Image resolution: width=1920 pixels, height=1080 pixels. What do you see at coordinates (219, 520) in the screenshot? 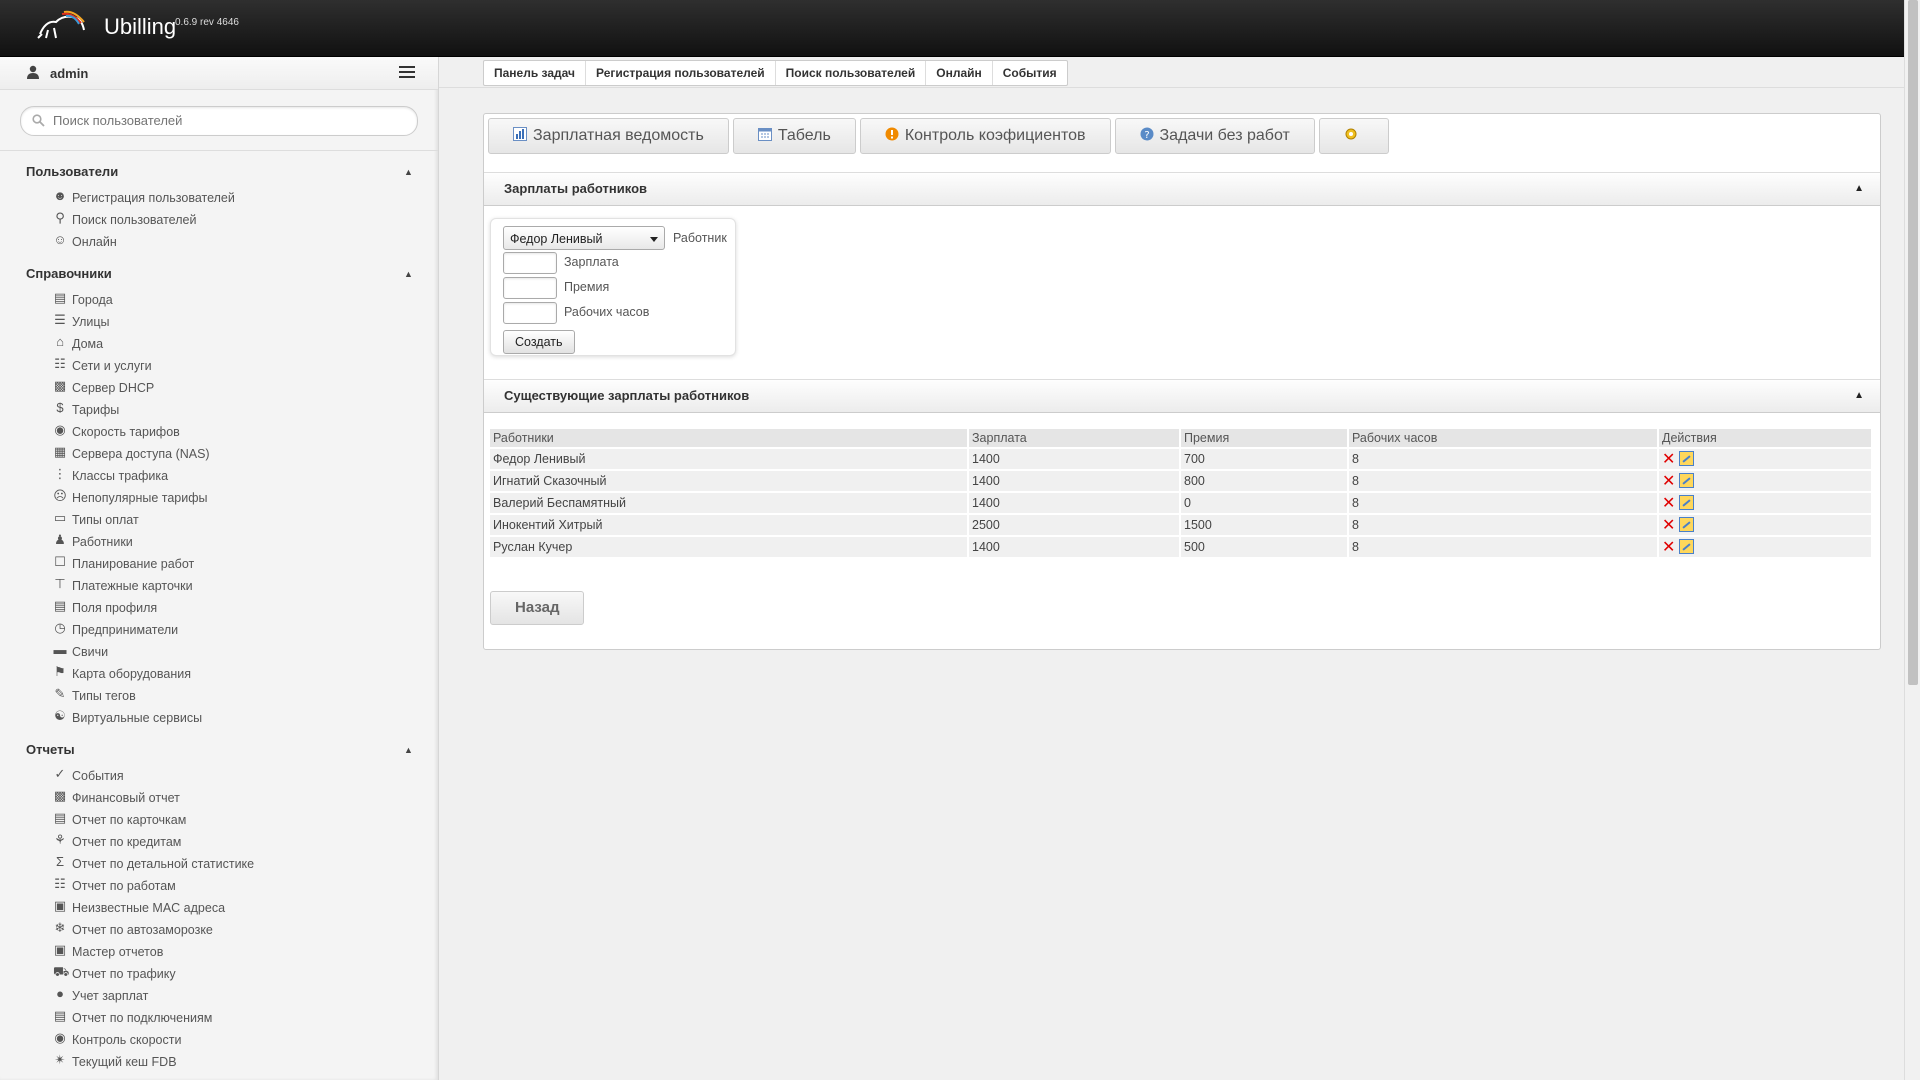
I see `sidebar-item-payment-types: ▭ Типы оплат` at bounding box center [219, 520].